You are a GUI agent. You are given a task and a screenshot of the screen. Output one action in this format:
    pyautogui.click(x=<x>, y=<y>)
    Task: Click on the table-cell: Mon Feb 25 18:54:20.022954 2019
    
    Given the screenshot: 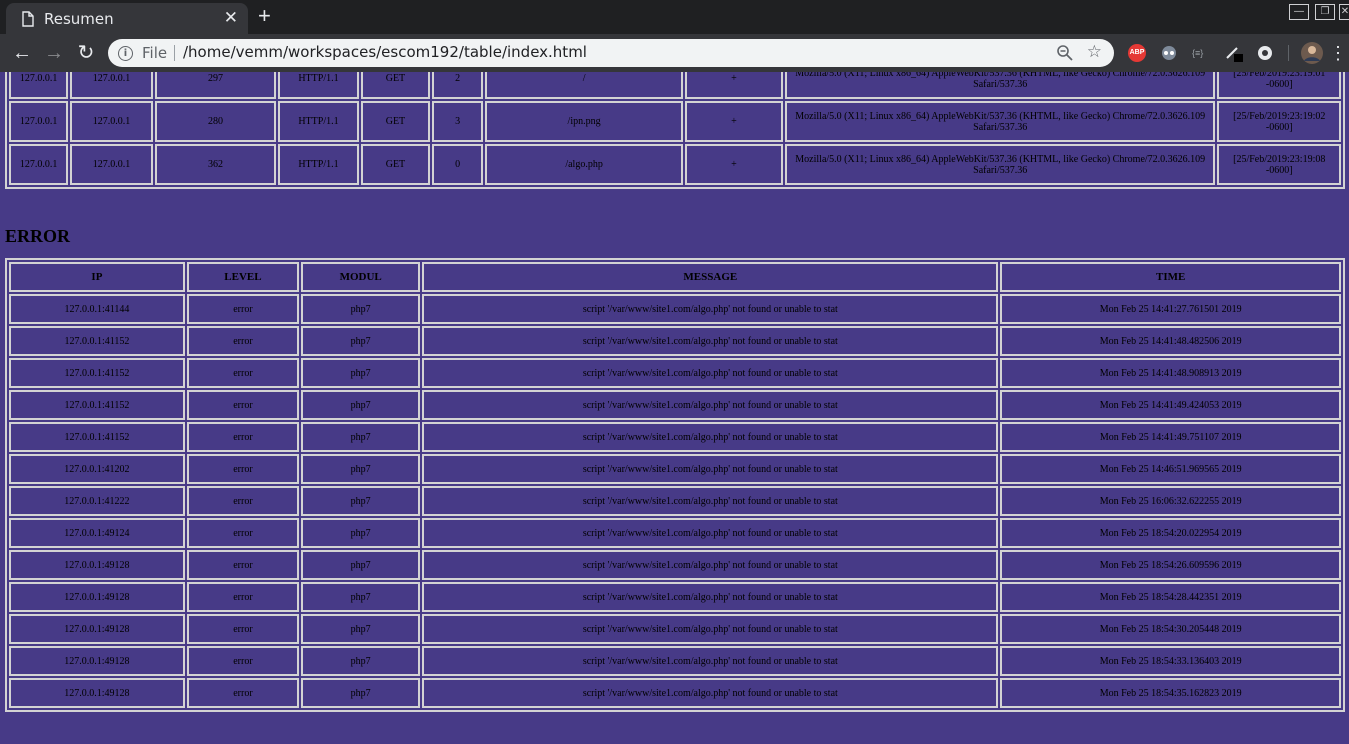 What is the action you would take?
    pyautogui.click(x=1170, y=533)
    